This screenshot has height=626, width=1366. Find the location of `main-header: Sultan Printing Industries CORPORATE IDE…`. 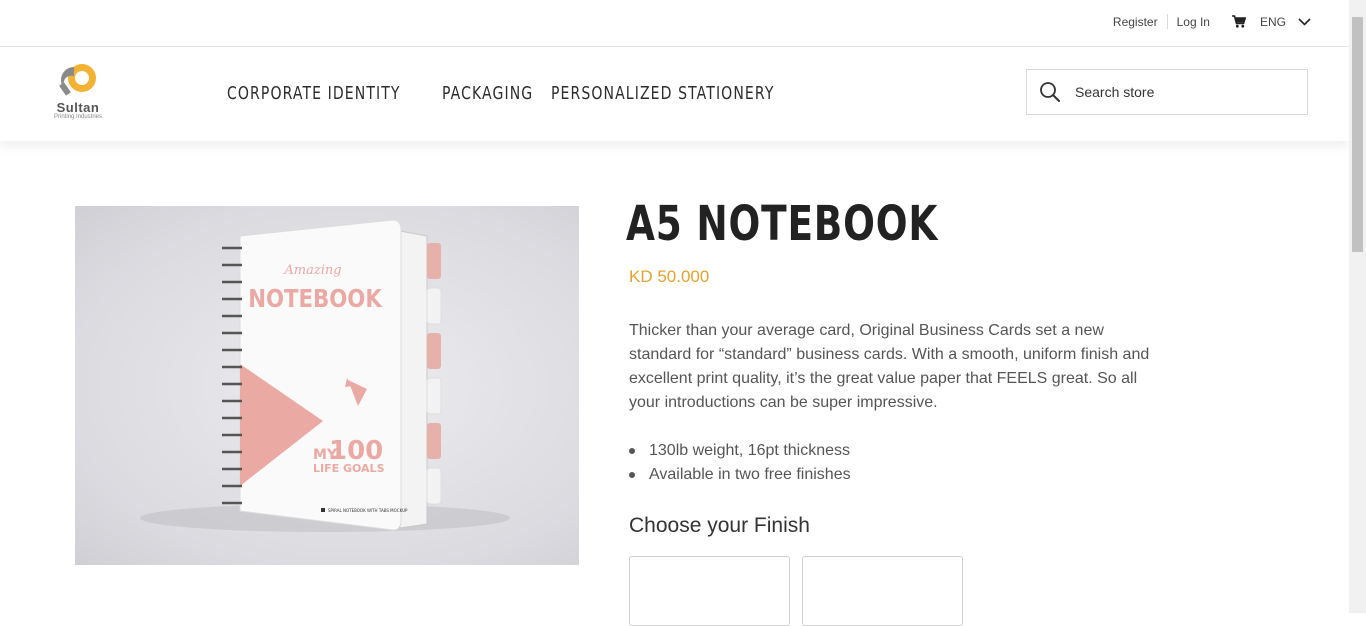

main-header: Sultan Printing Industries CORPORATE IDE… is located at coordinates (674, 94).